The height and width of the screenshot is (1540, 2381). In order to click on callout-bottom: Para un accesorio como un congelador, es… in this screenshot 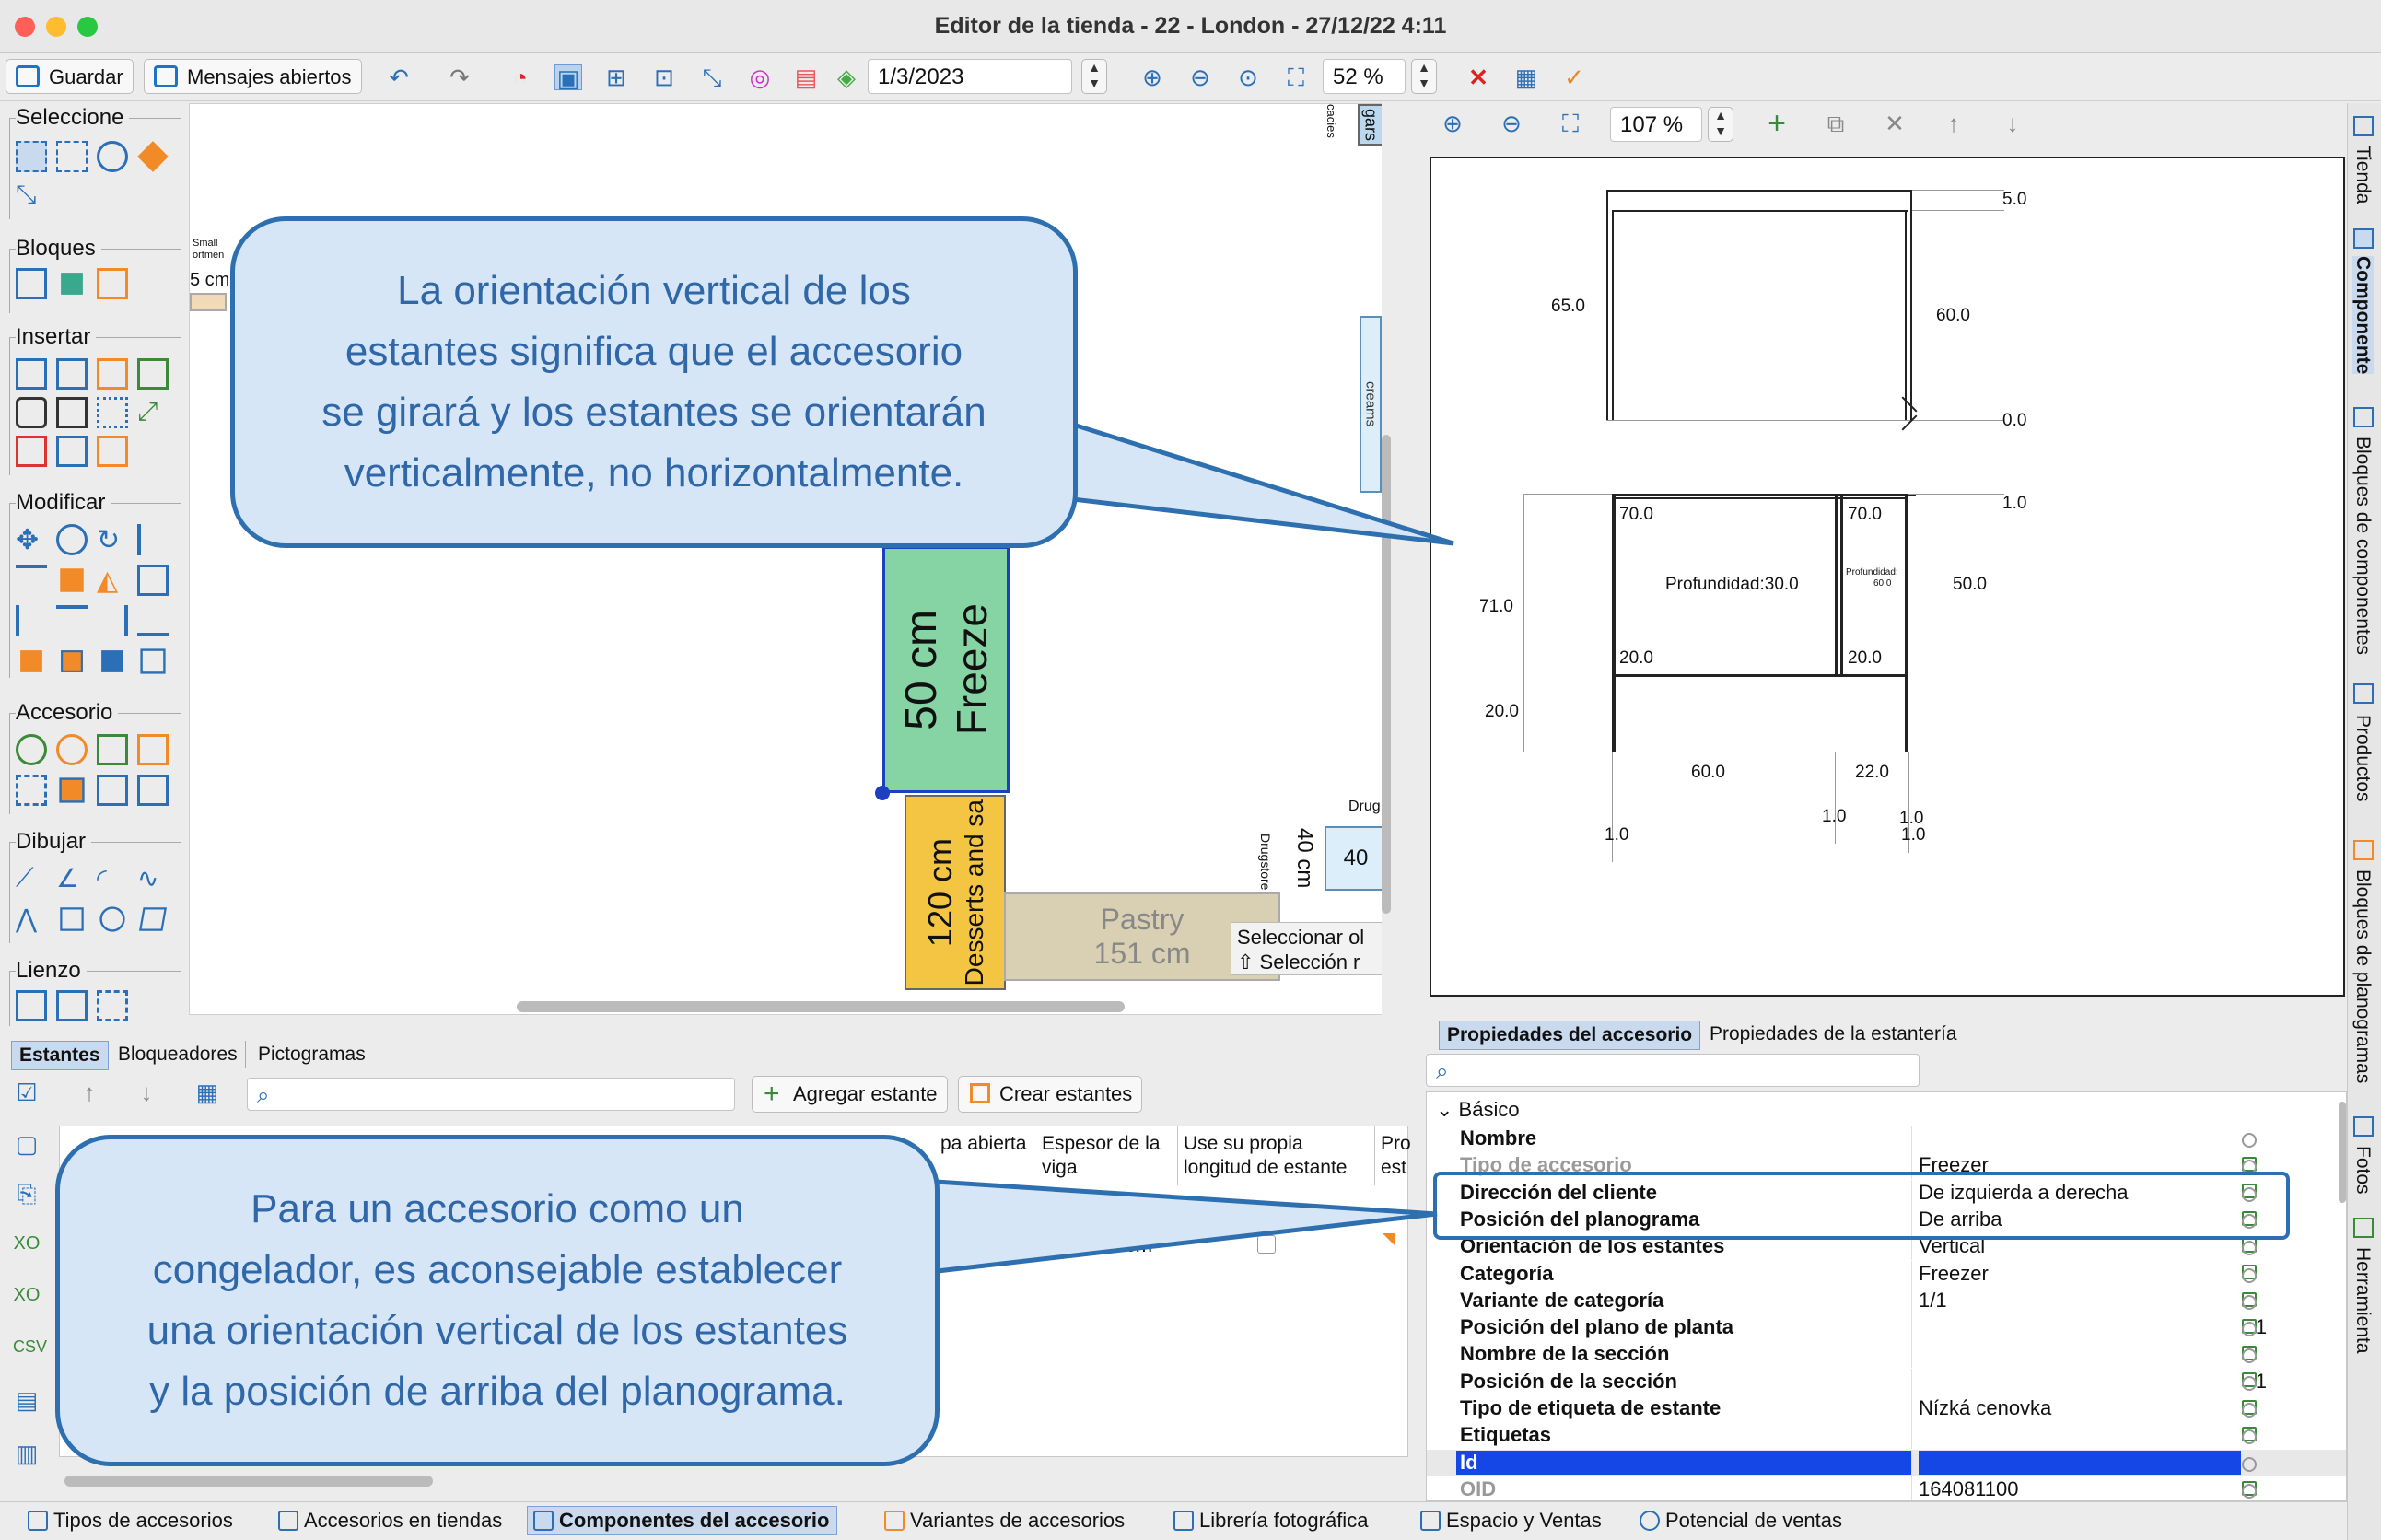, I will do `click(497, 1300)`.